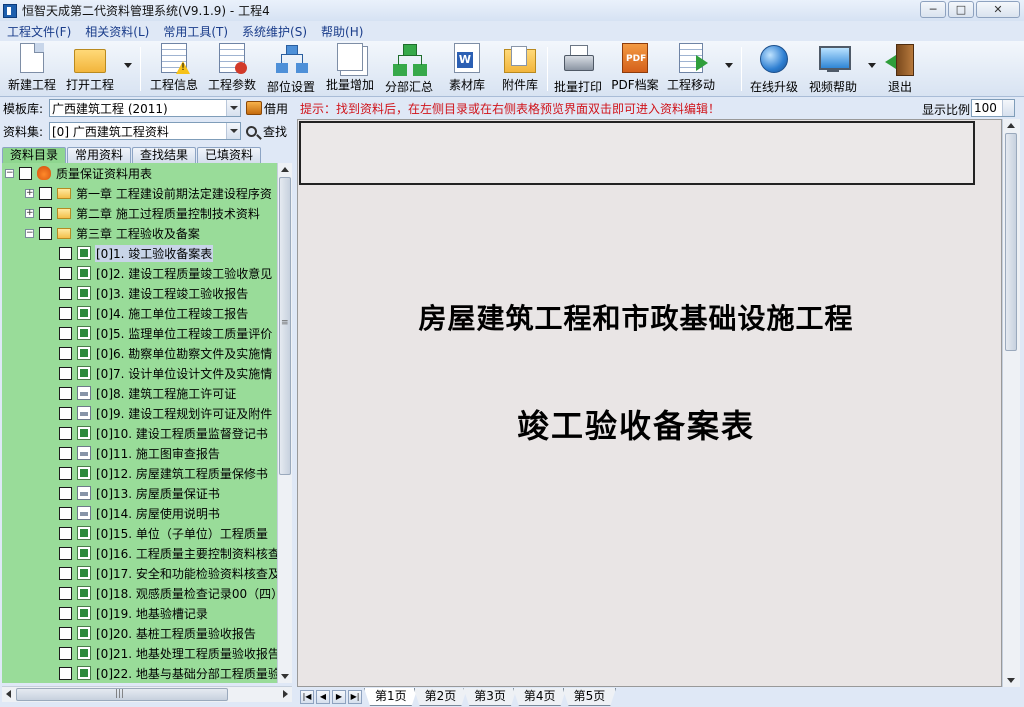 The width and height of the screenshot is (1024, 707). I want to click on tree-item: [0]14. 房屋使用说明书, so click(140, 513).